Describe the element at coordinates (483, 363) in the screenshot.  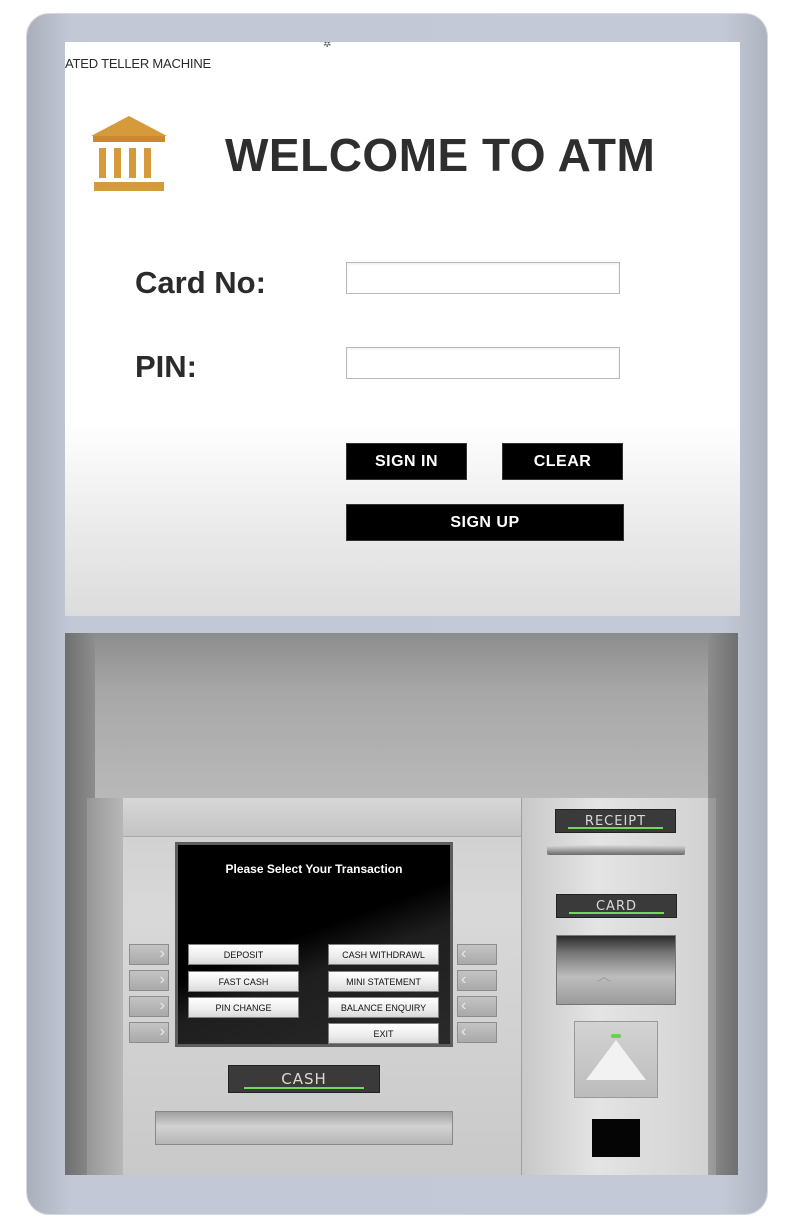
I see `pin-field` at that location.